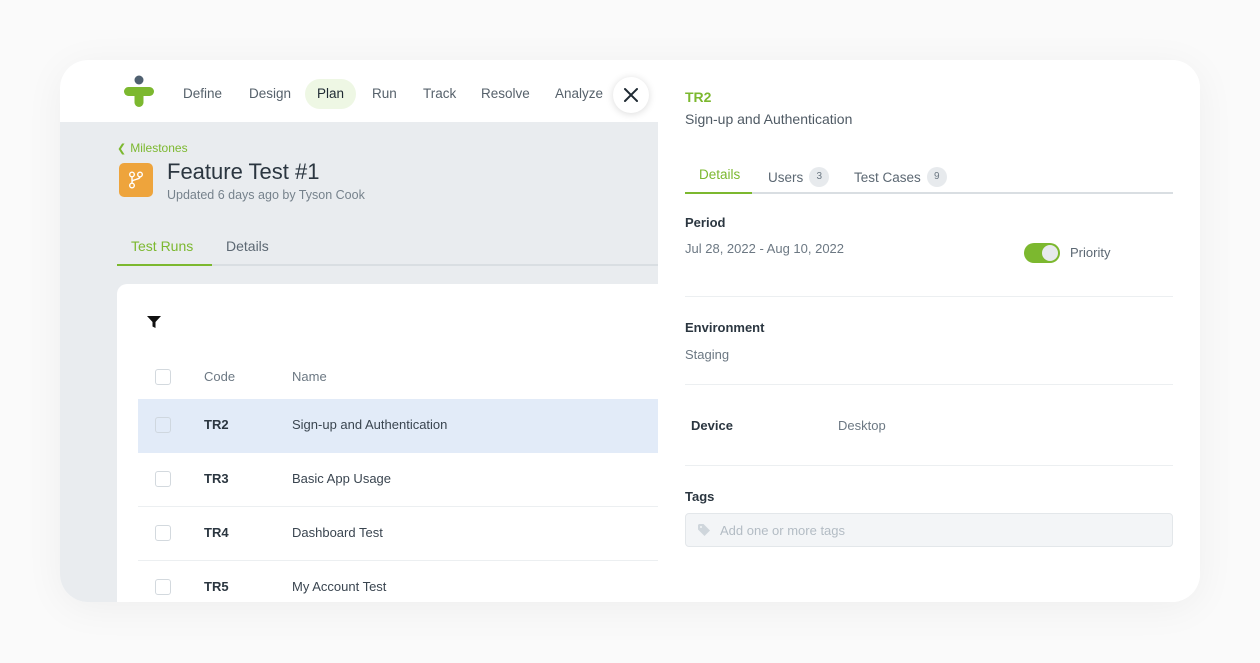 The image size is (1260, 663). I want to click on detail-name: Sign-up and Authentication, so click(769, 119).